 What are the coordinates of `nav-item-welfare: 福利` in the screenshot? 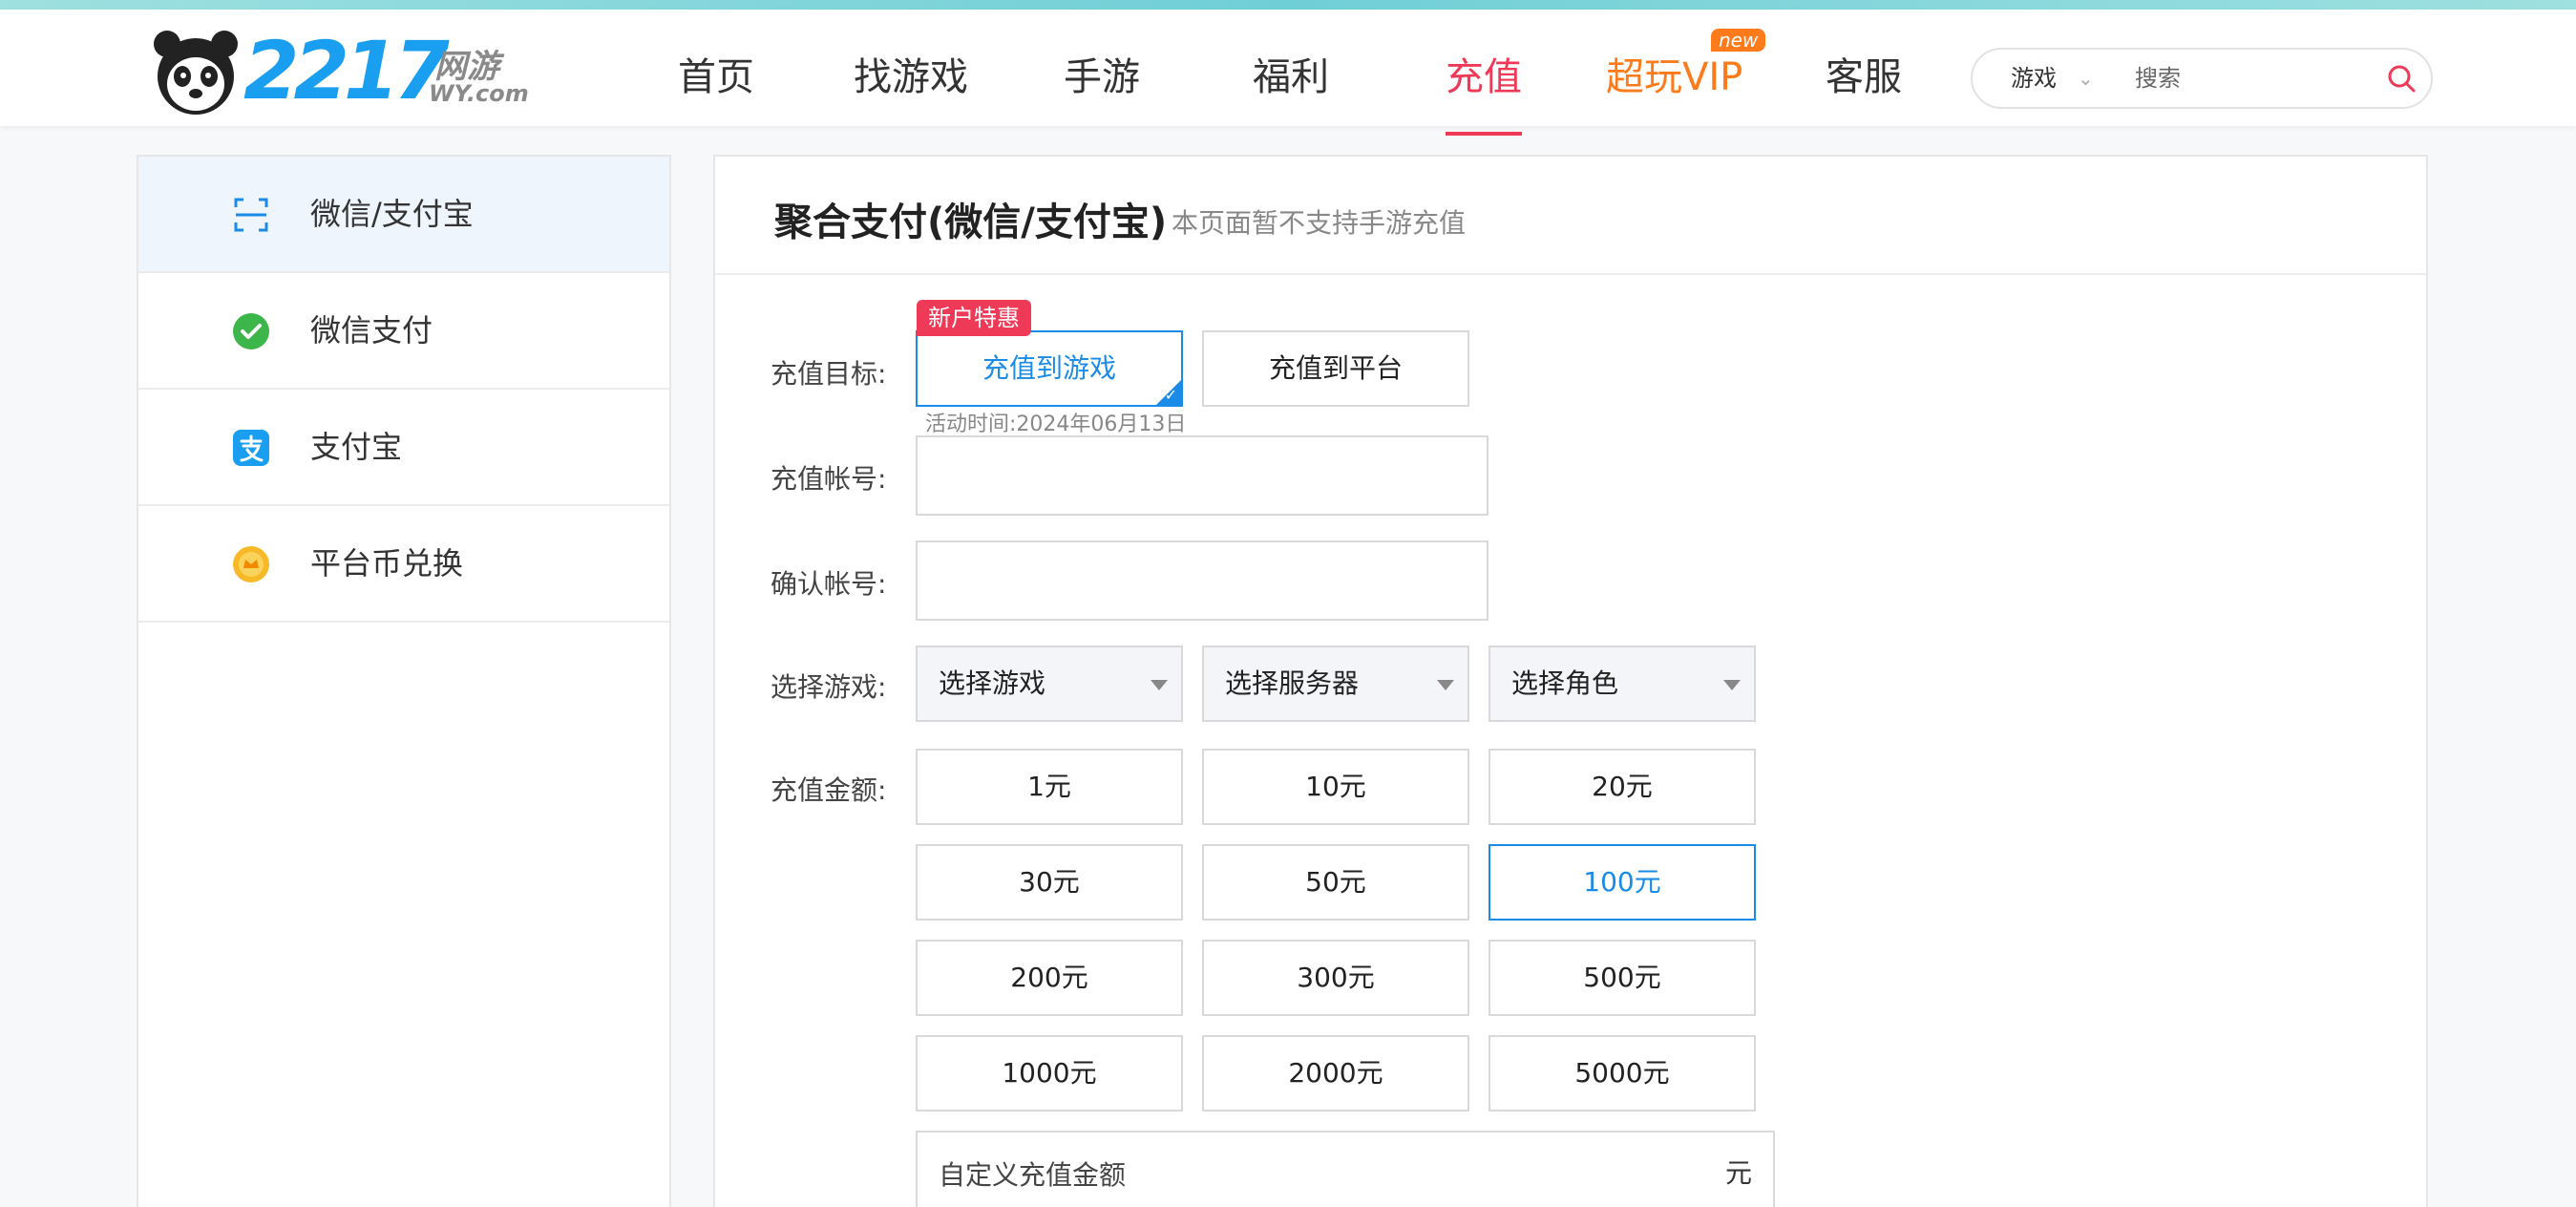 It's located at (1291, 77).